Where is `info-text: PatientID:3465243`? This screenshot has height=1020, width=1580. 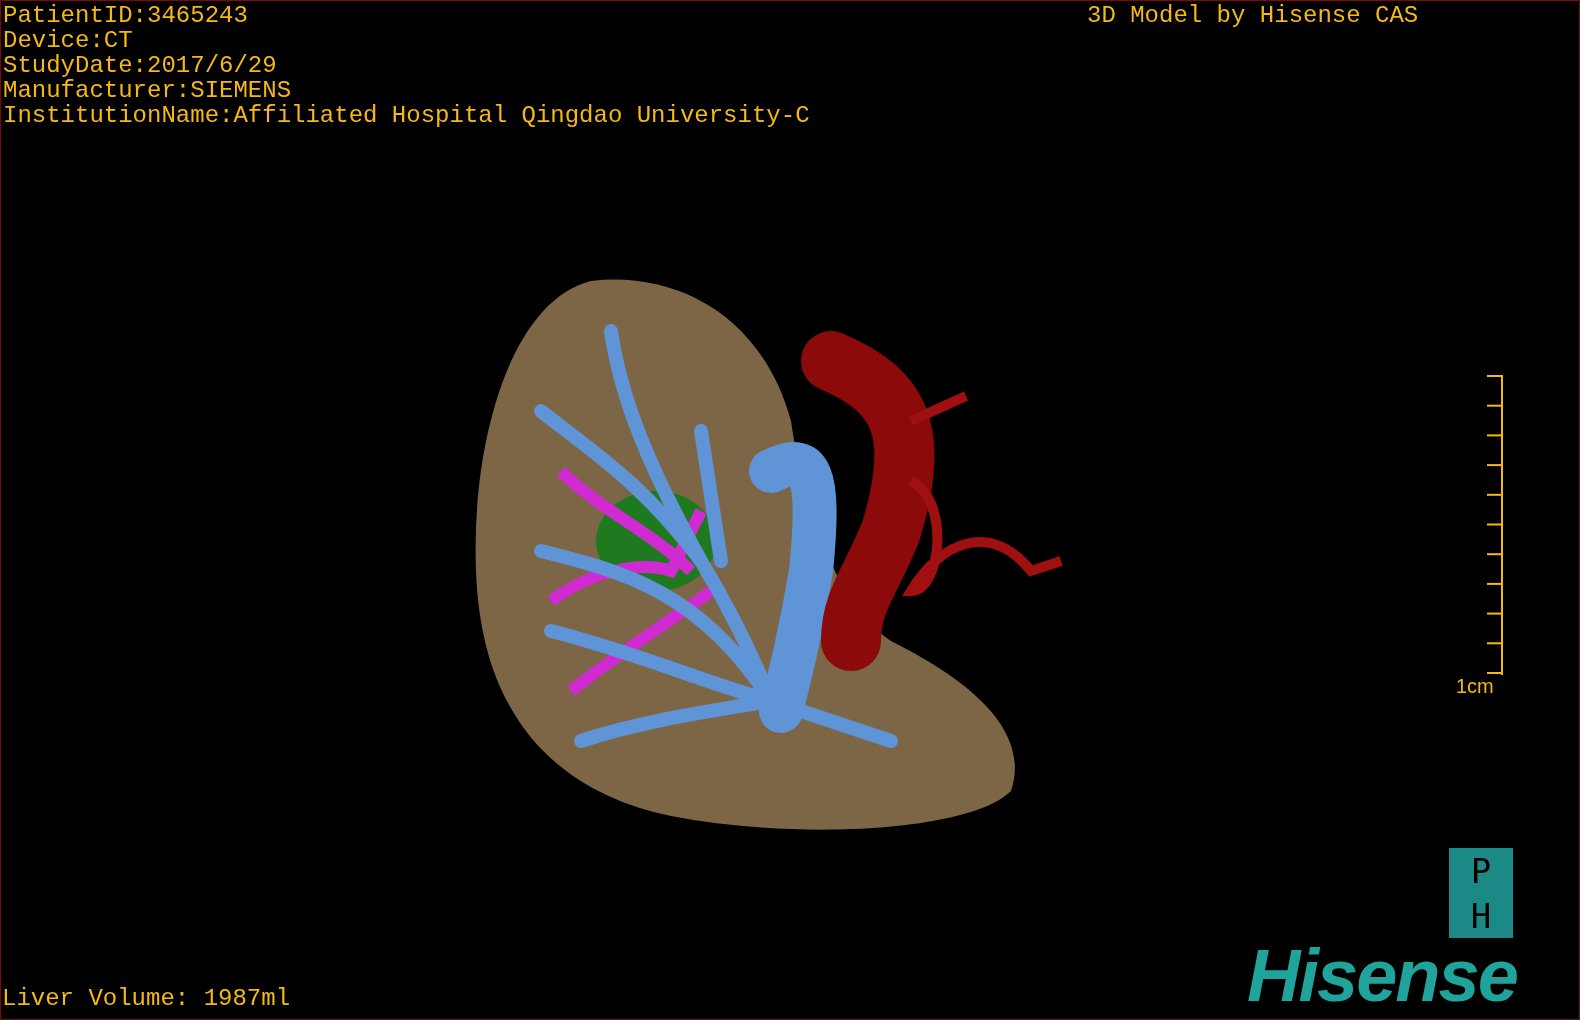 info-text: PatientID:3465243 is located at coordinates (126, 15).